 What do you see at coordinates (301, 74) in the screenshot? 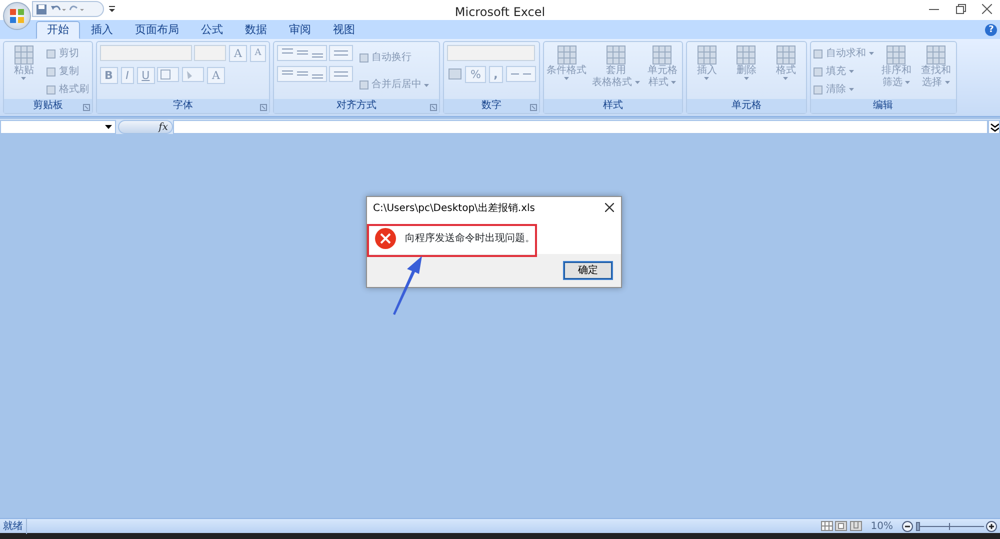
I see `align-icon` at bounding box center [301, 74].